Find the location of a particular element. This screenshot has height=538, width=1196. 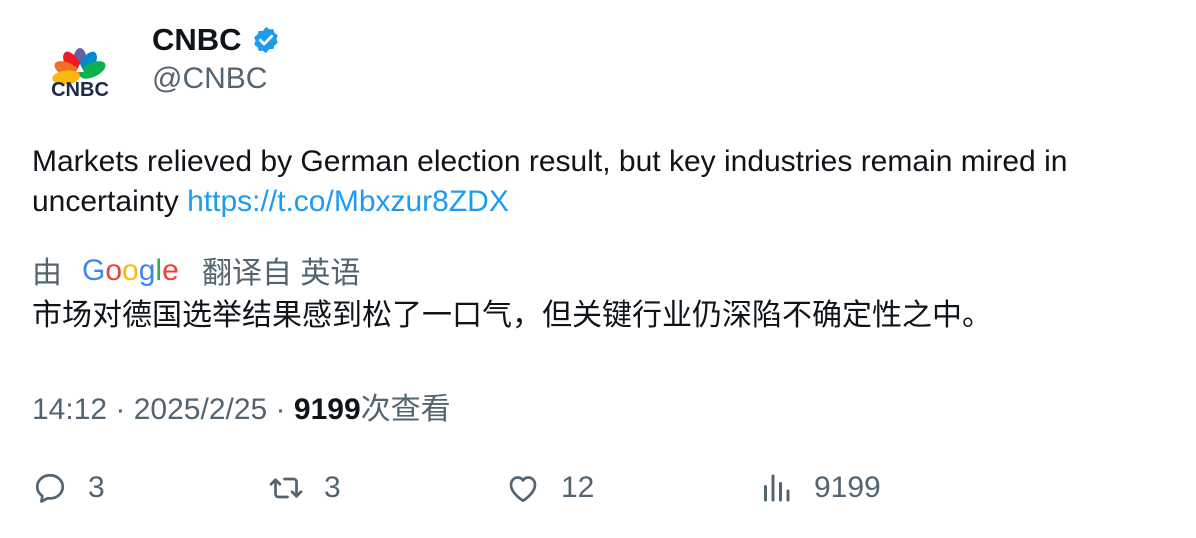

reply-button: 3 is located at coordinates (68, 488).